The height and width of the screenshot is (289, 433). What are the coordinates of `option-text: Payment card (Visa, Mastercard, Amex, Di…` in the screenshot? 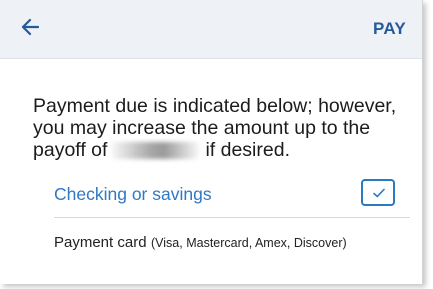 It's located at (204, 243).